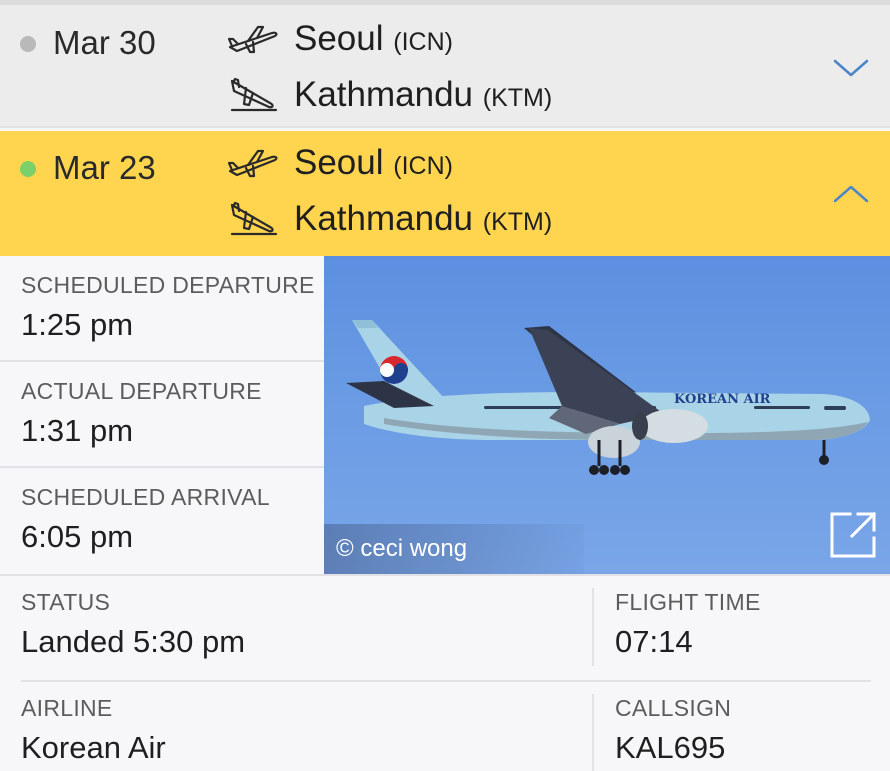 The width and height of the screenshot is (890, 771). I want to click on flight-date: Mar 23, so click(104, 167).